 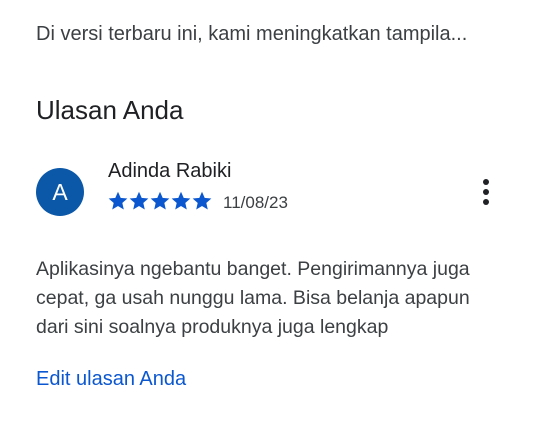 I want to click on edit-review-link: Edit ulasan Anda, so click(x=111, y=379).